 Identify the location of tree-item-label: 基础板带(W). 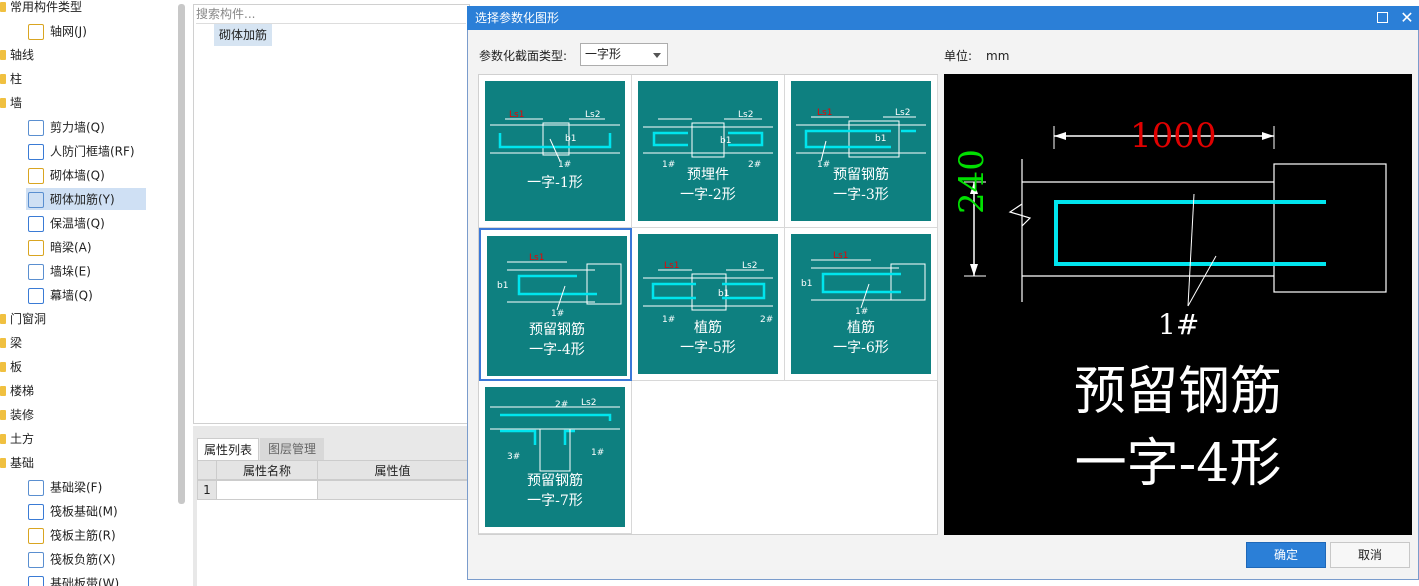
(85, 581).